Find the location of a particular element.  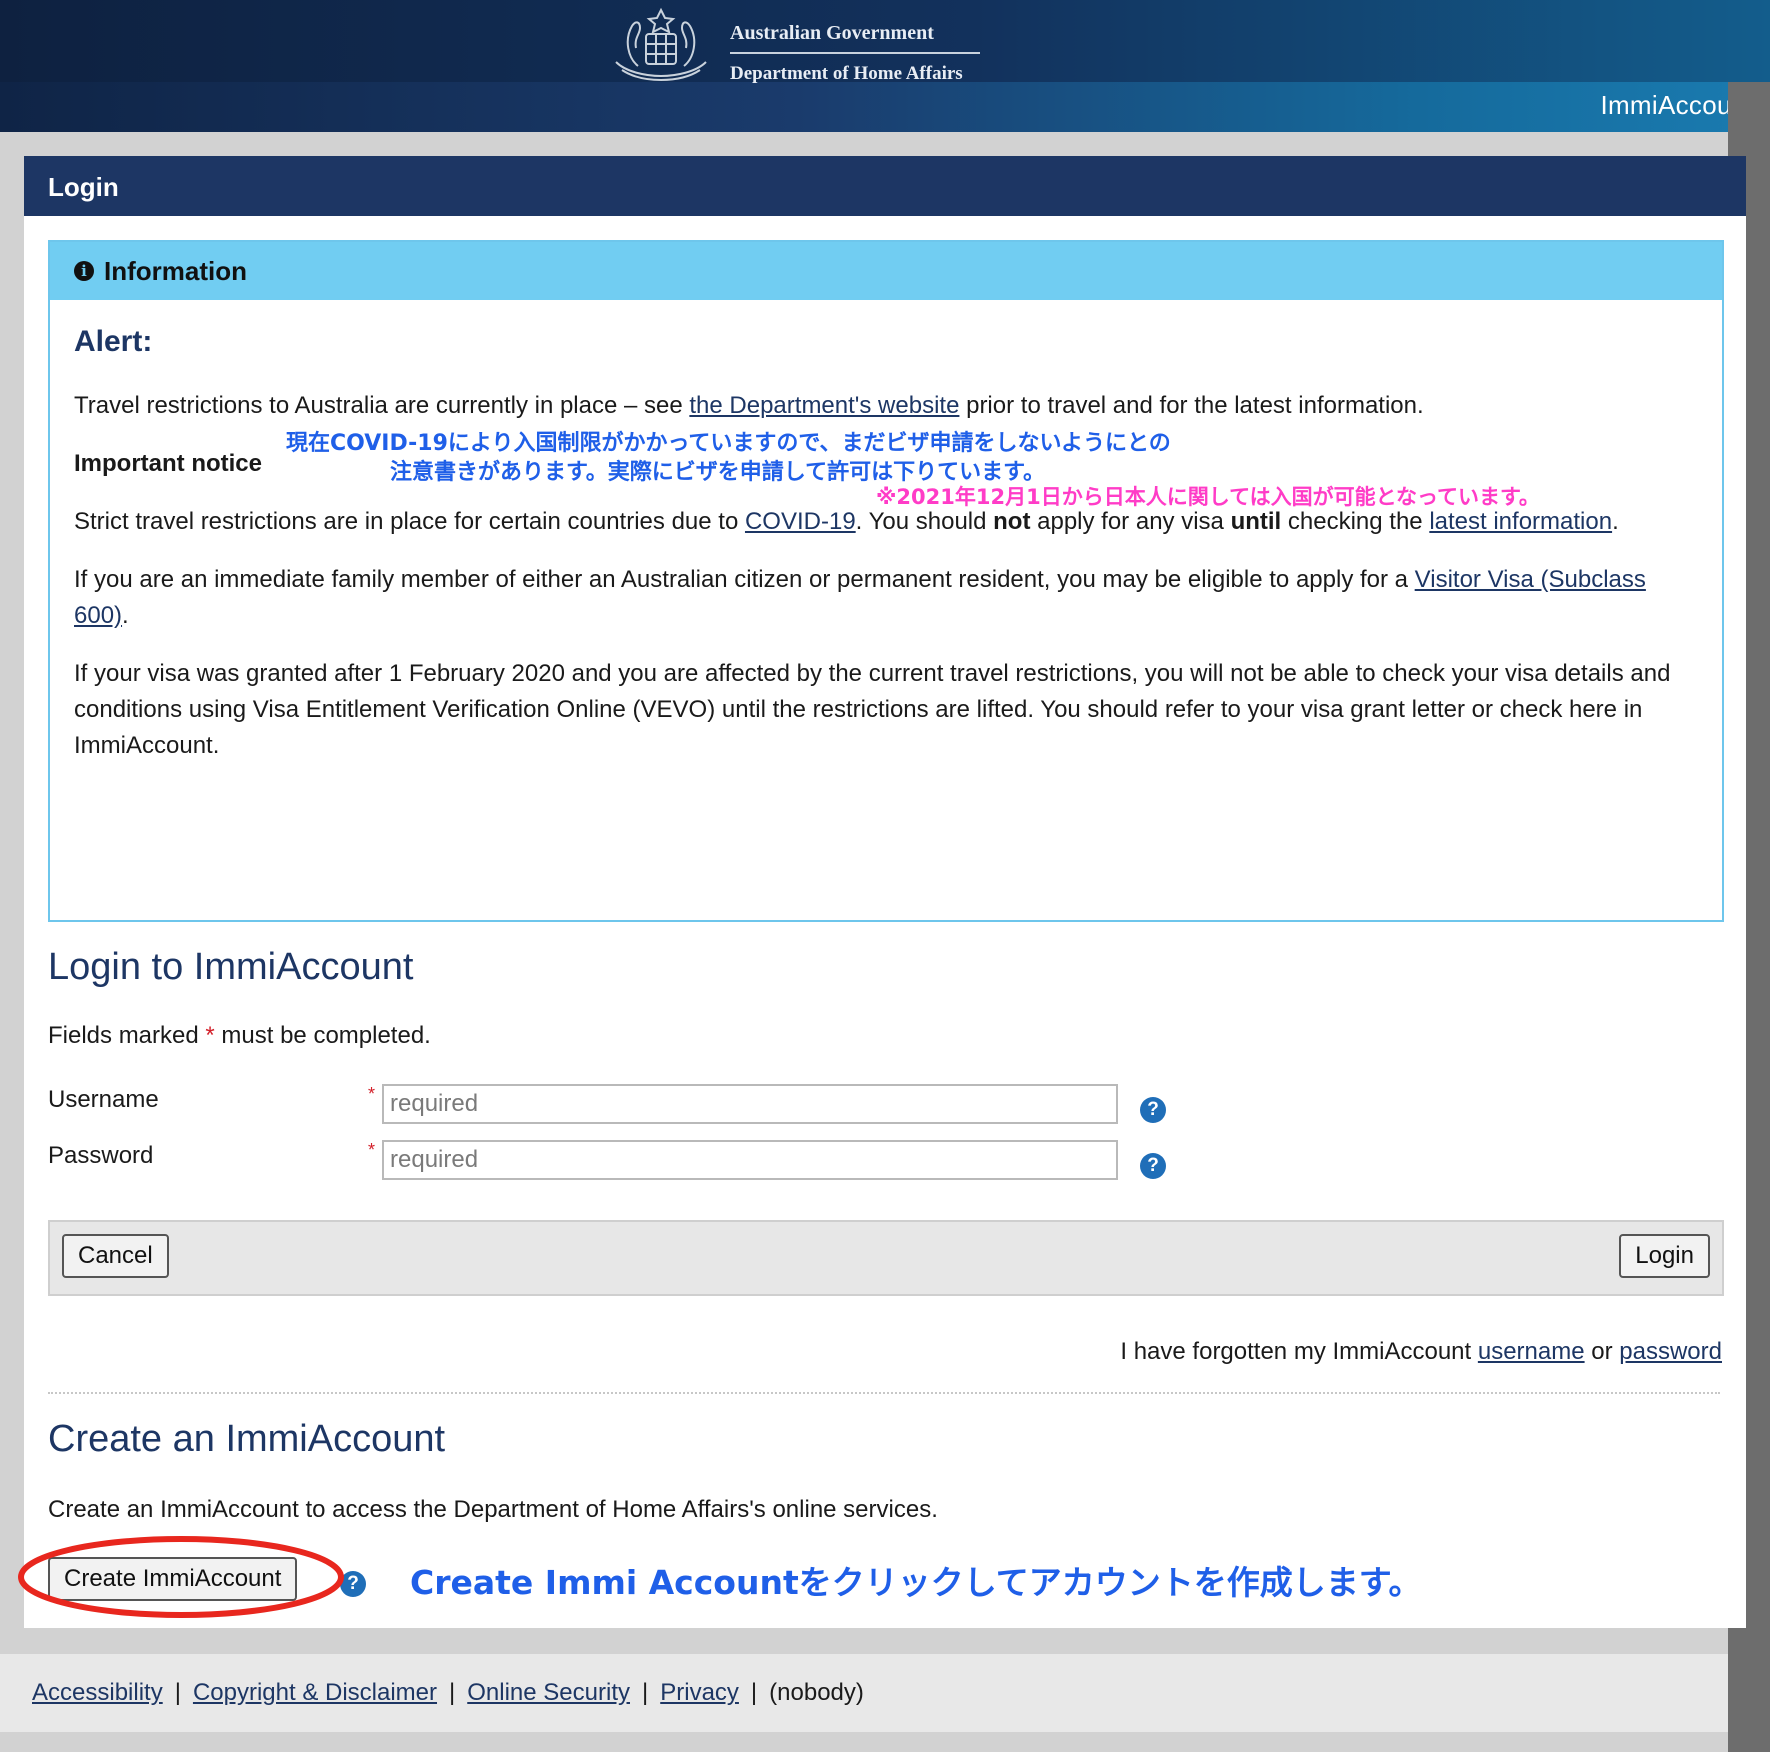

forgot-text: I have forgotten my ImmiAccount is located at coordinates (1299, 1351).